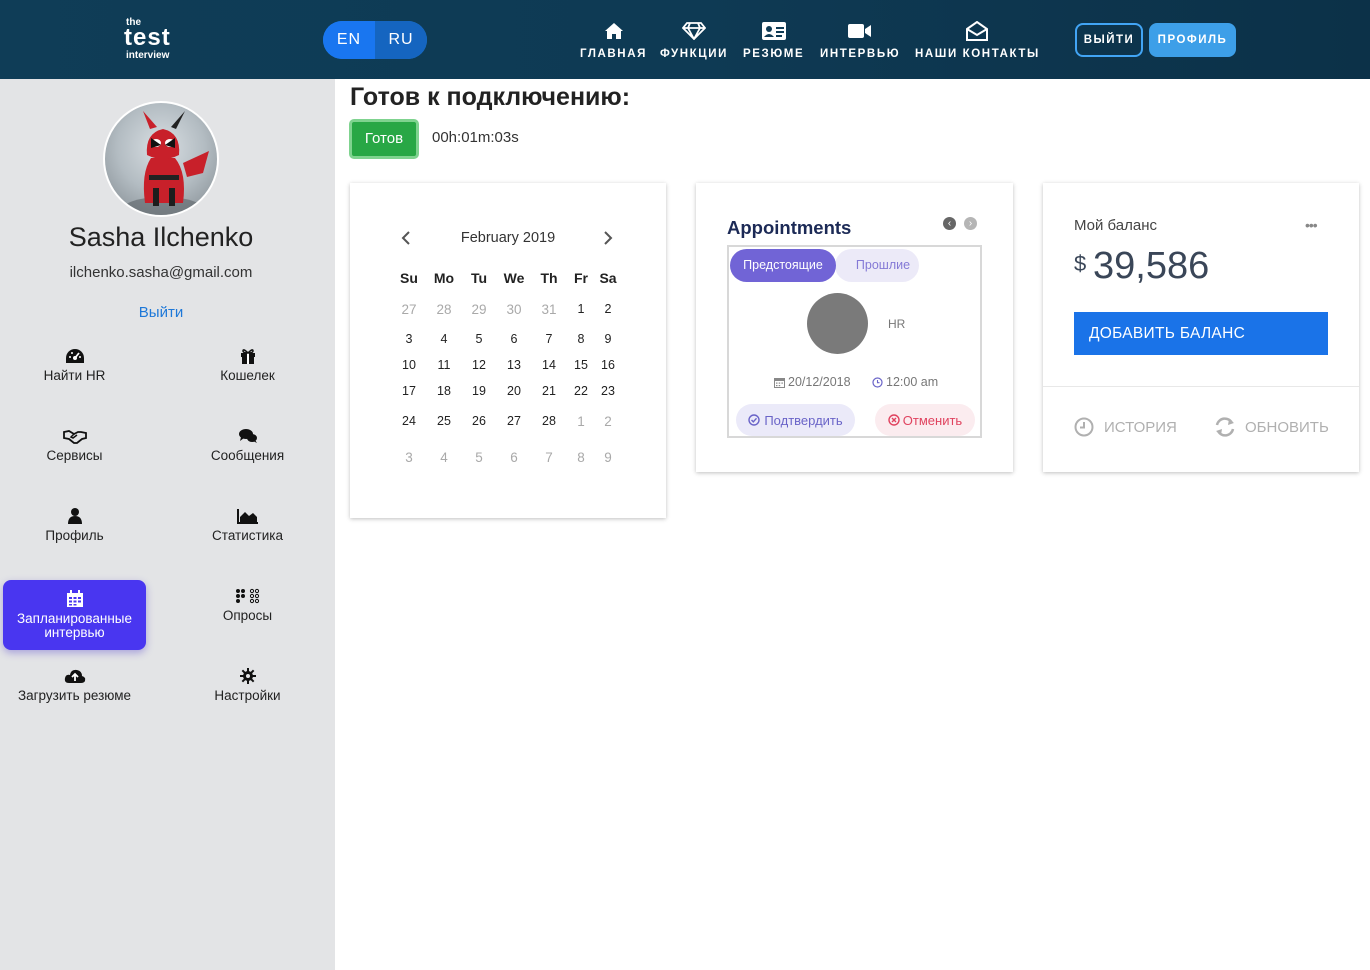  What do you see at coordinates (970, 223) in the screenshot?
I see `chevron-right-circle-icon: ›` at bounding box center [970, 223].